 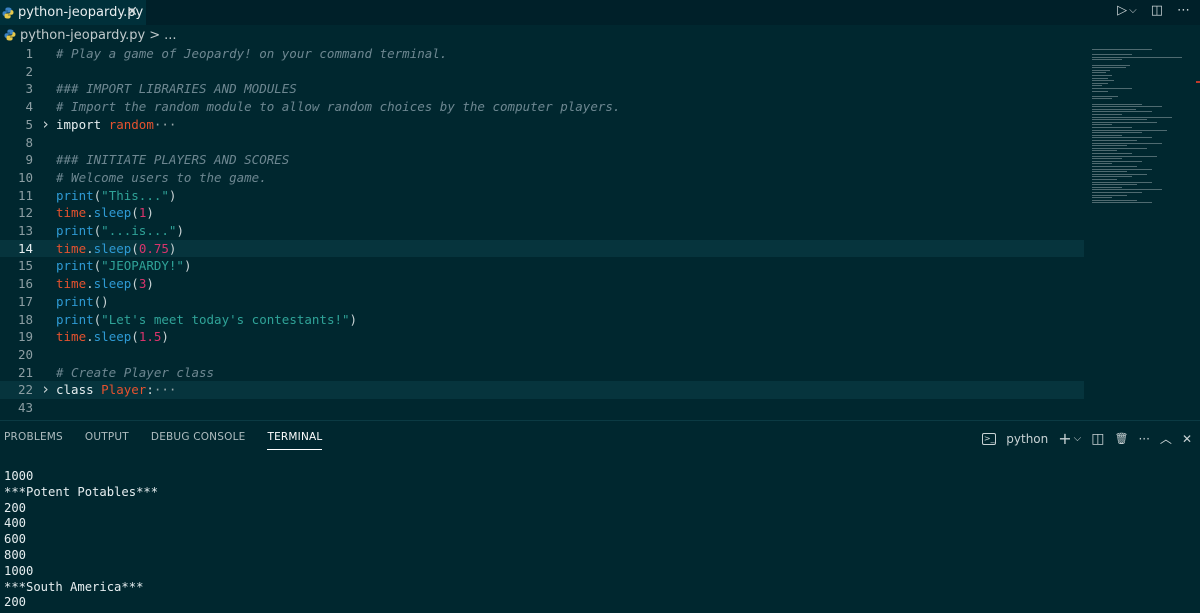 I want to click on code-line: 13 print("...is..."), so click(x=542, y=231).